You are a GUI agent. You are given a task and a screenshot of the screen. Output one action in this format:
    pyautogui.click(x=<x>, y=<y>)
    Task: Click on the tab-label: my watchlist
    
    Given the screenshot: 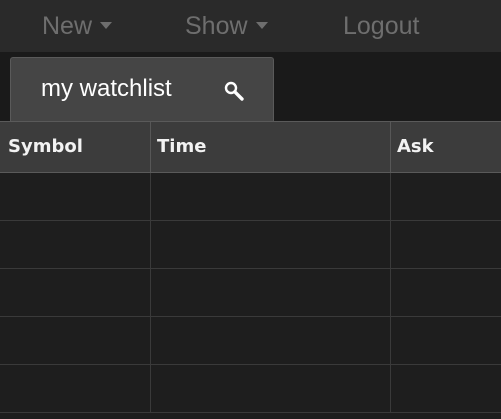 What is the action you would take?
    pyautogui.click(x=106, y=88)
    